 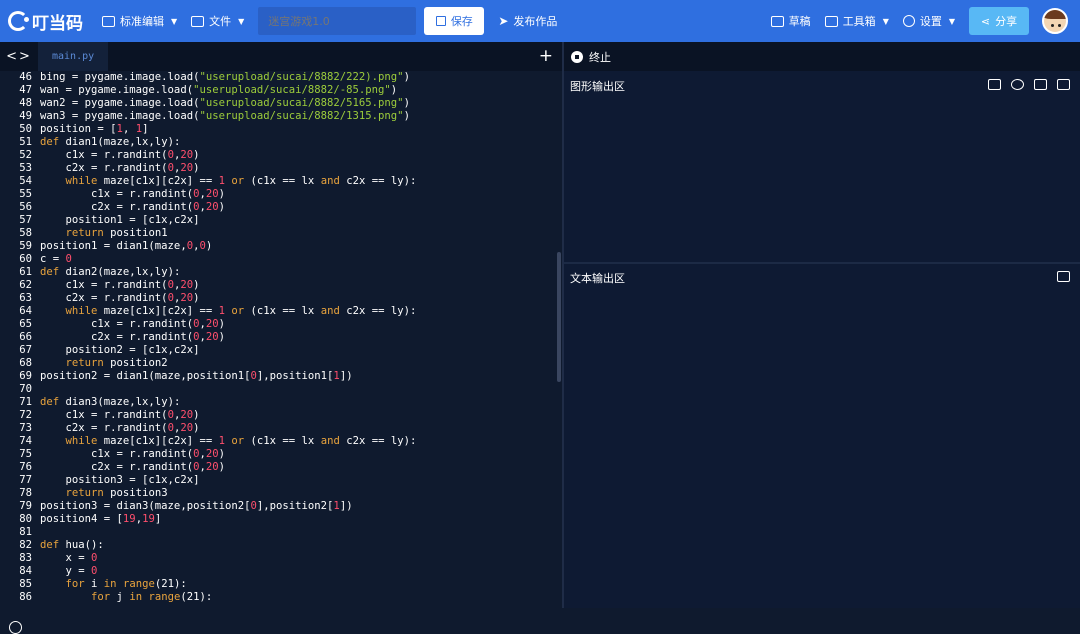 I want to click on line-number: 78, so click(x=25, y=493).